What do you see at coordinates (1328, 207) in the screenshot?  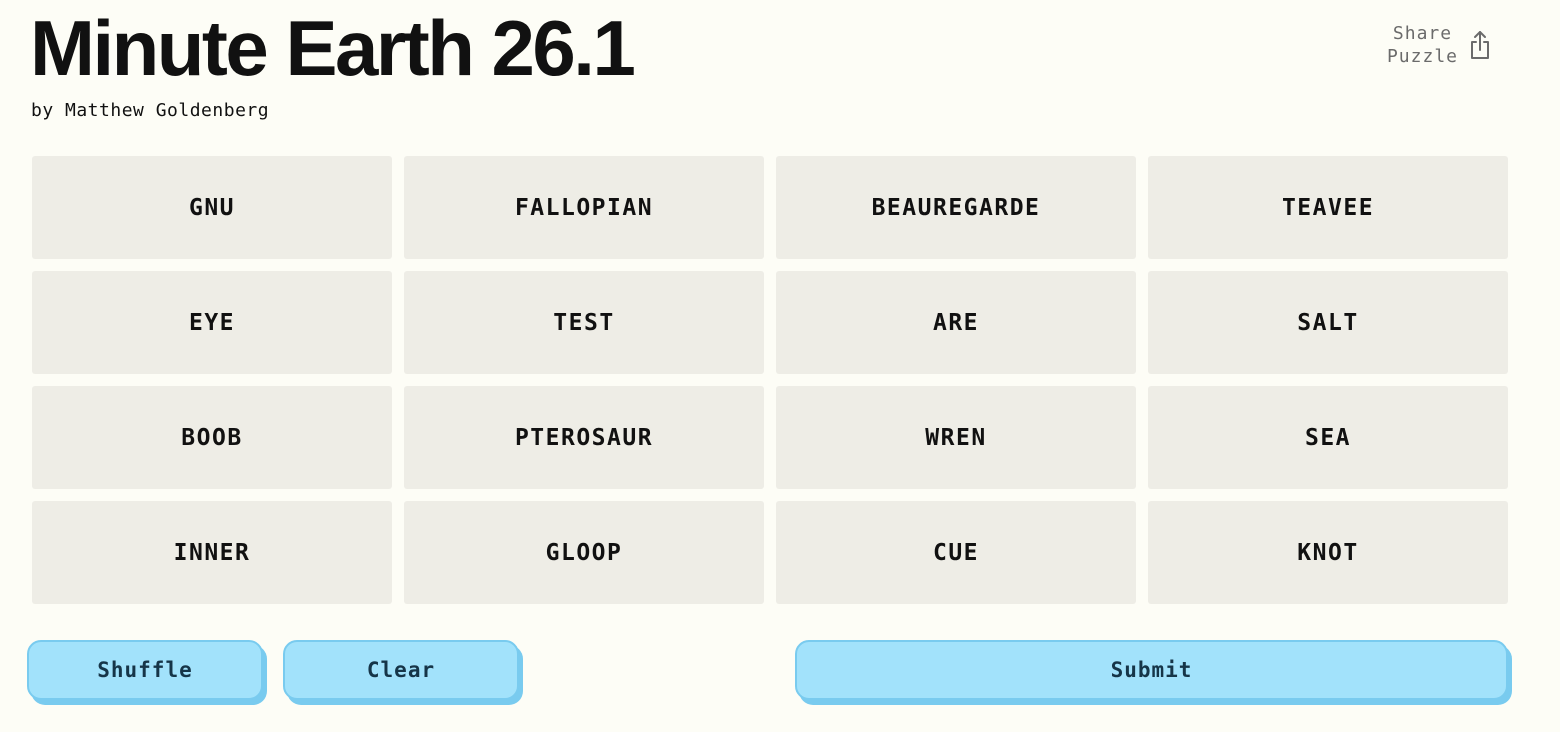 I see `word-tile: TEAVEE` at bounding box center [1328, 207].